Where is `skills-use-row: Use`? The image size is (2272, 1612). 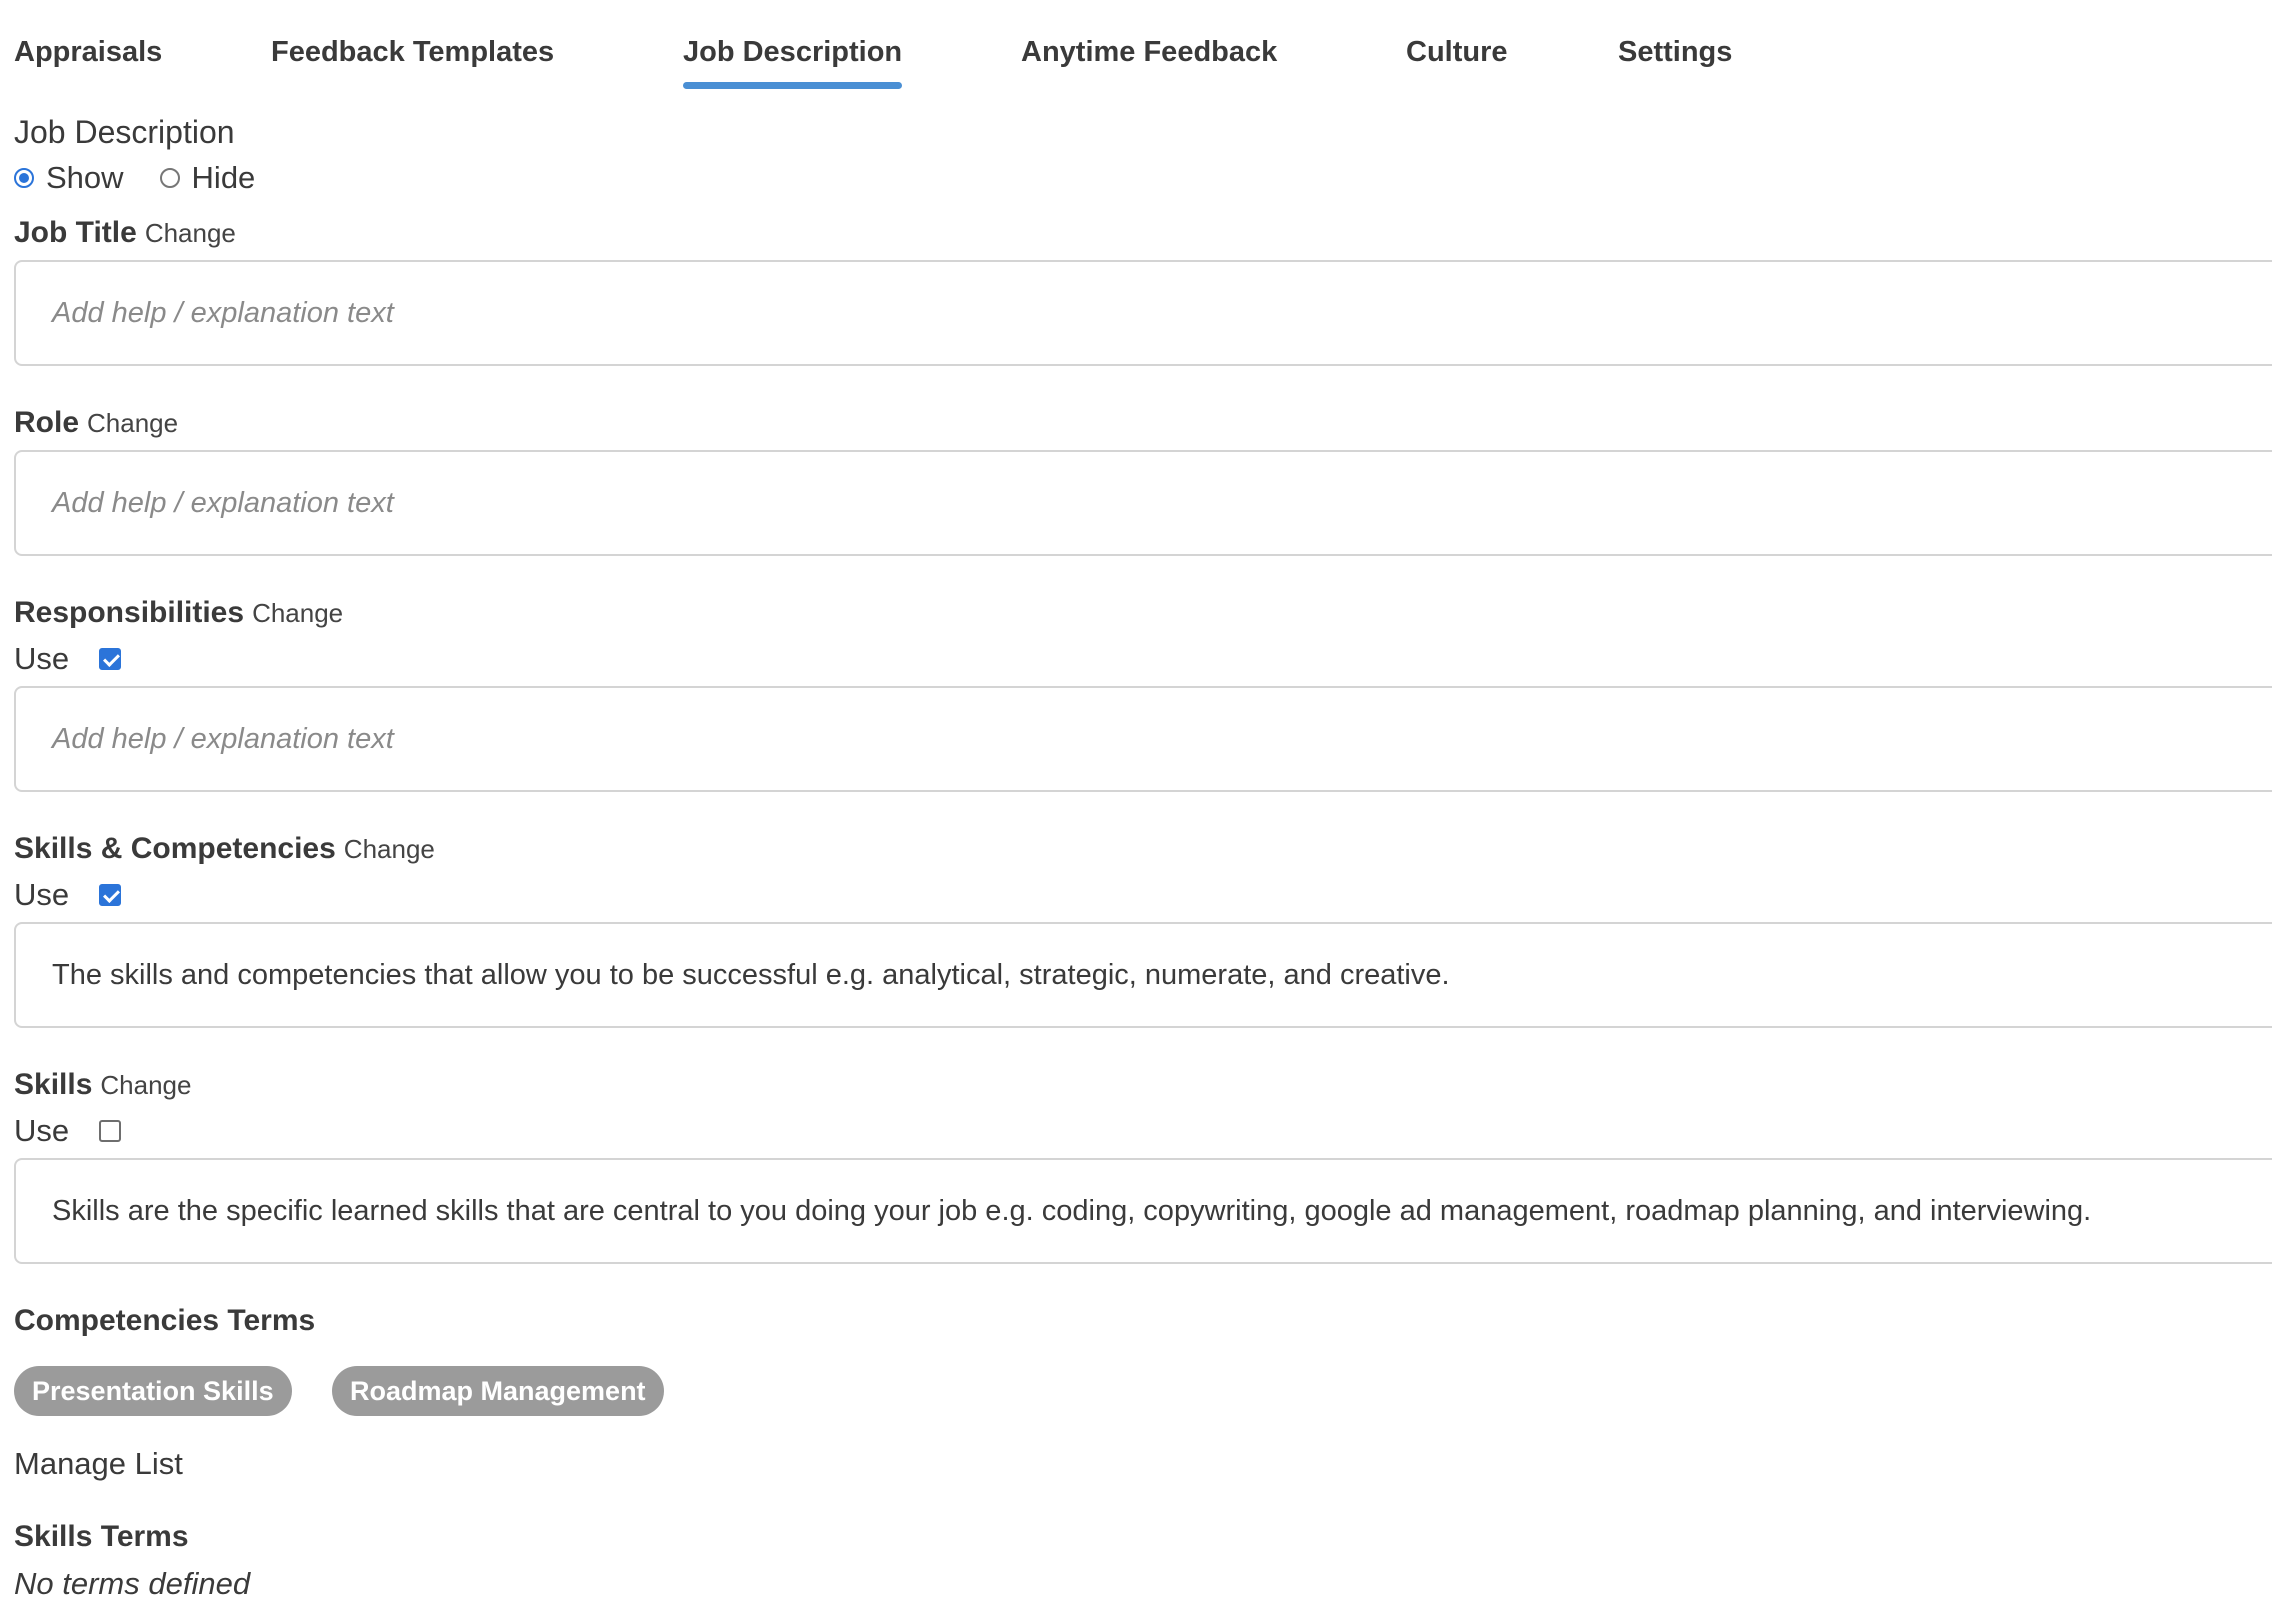
skills-use-row: Use is located at coordinates (68, 1130).